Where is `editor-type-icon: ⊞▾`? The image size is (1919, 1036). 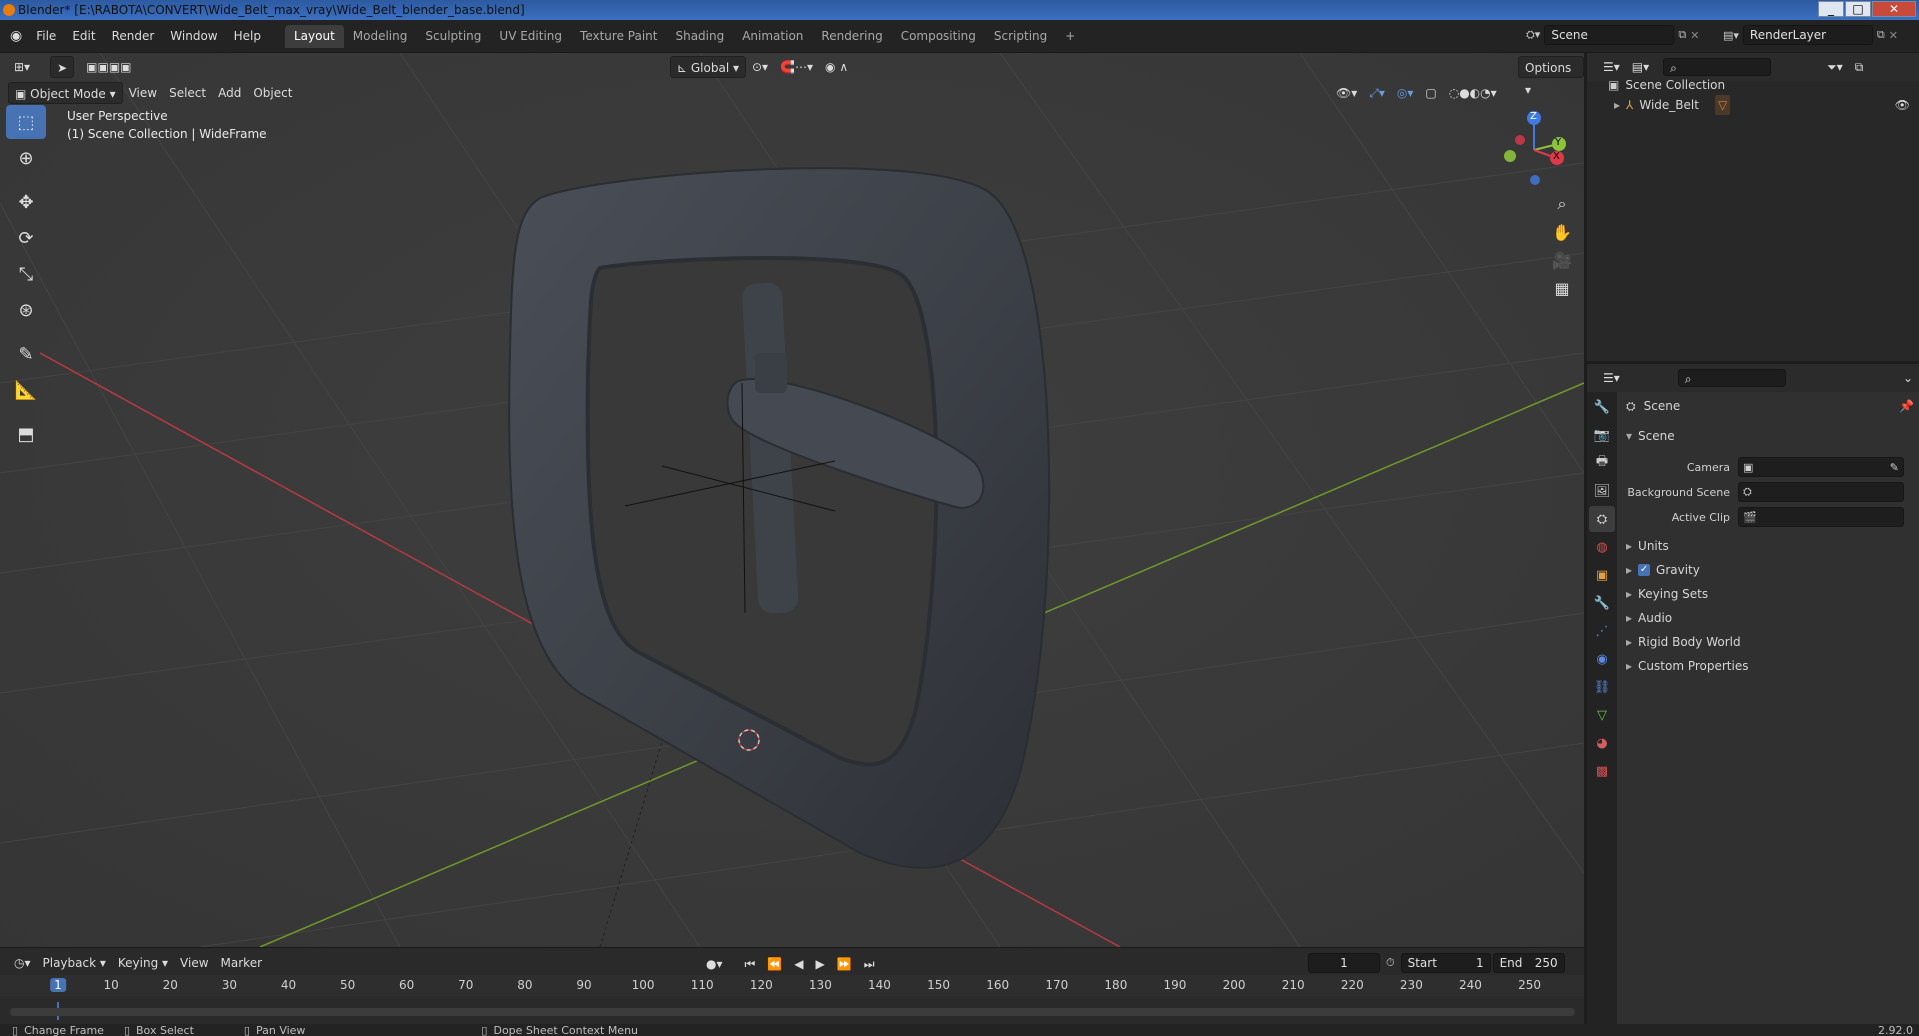
editor-type-icon: ⊞▾ is located at coordinates (22, 67).